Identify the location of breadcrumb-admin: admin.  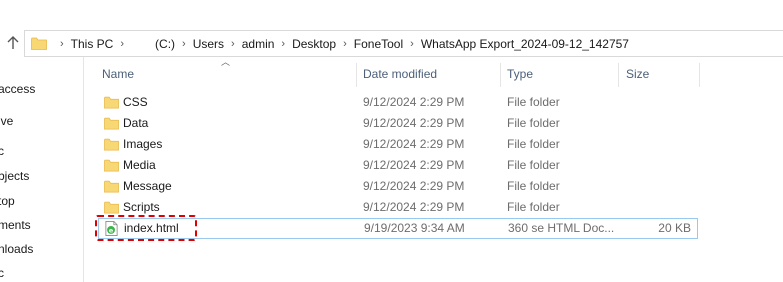
(258, 44).